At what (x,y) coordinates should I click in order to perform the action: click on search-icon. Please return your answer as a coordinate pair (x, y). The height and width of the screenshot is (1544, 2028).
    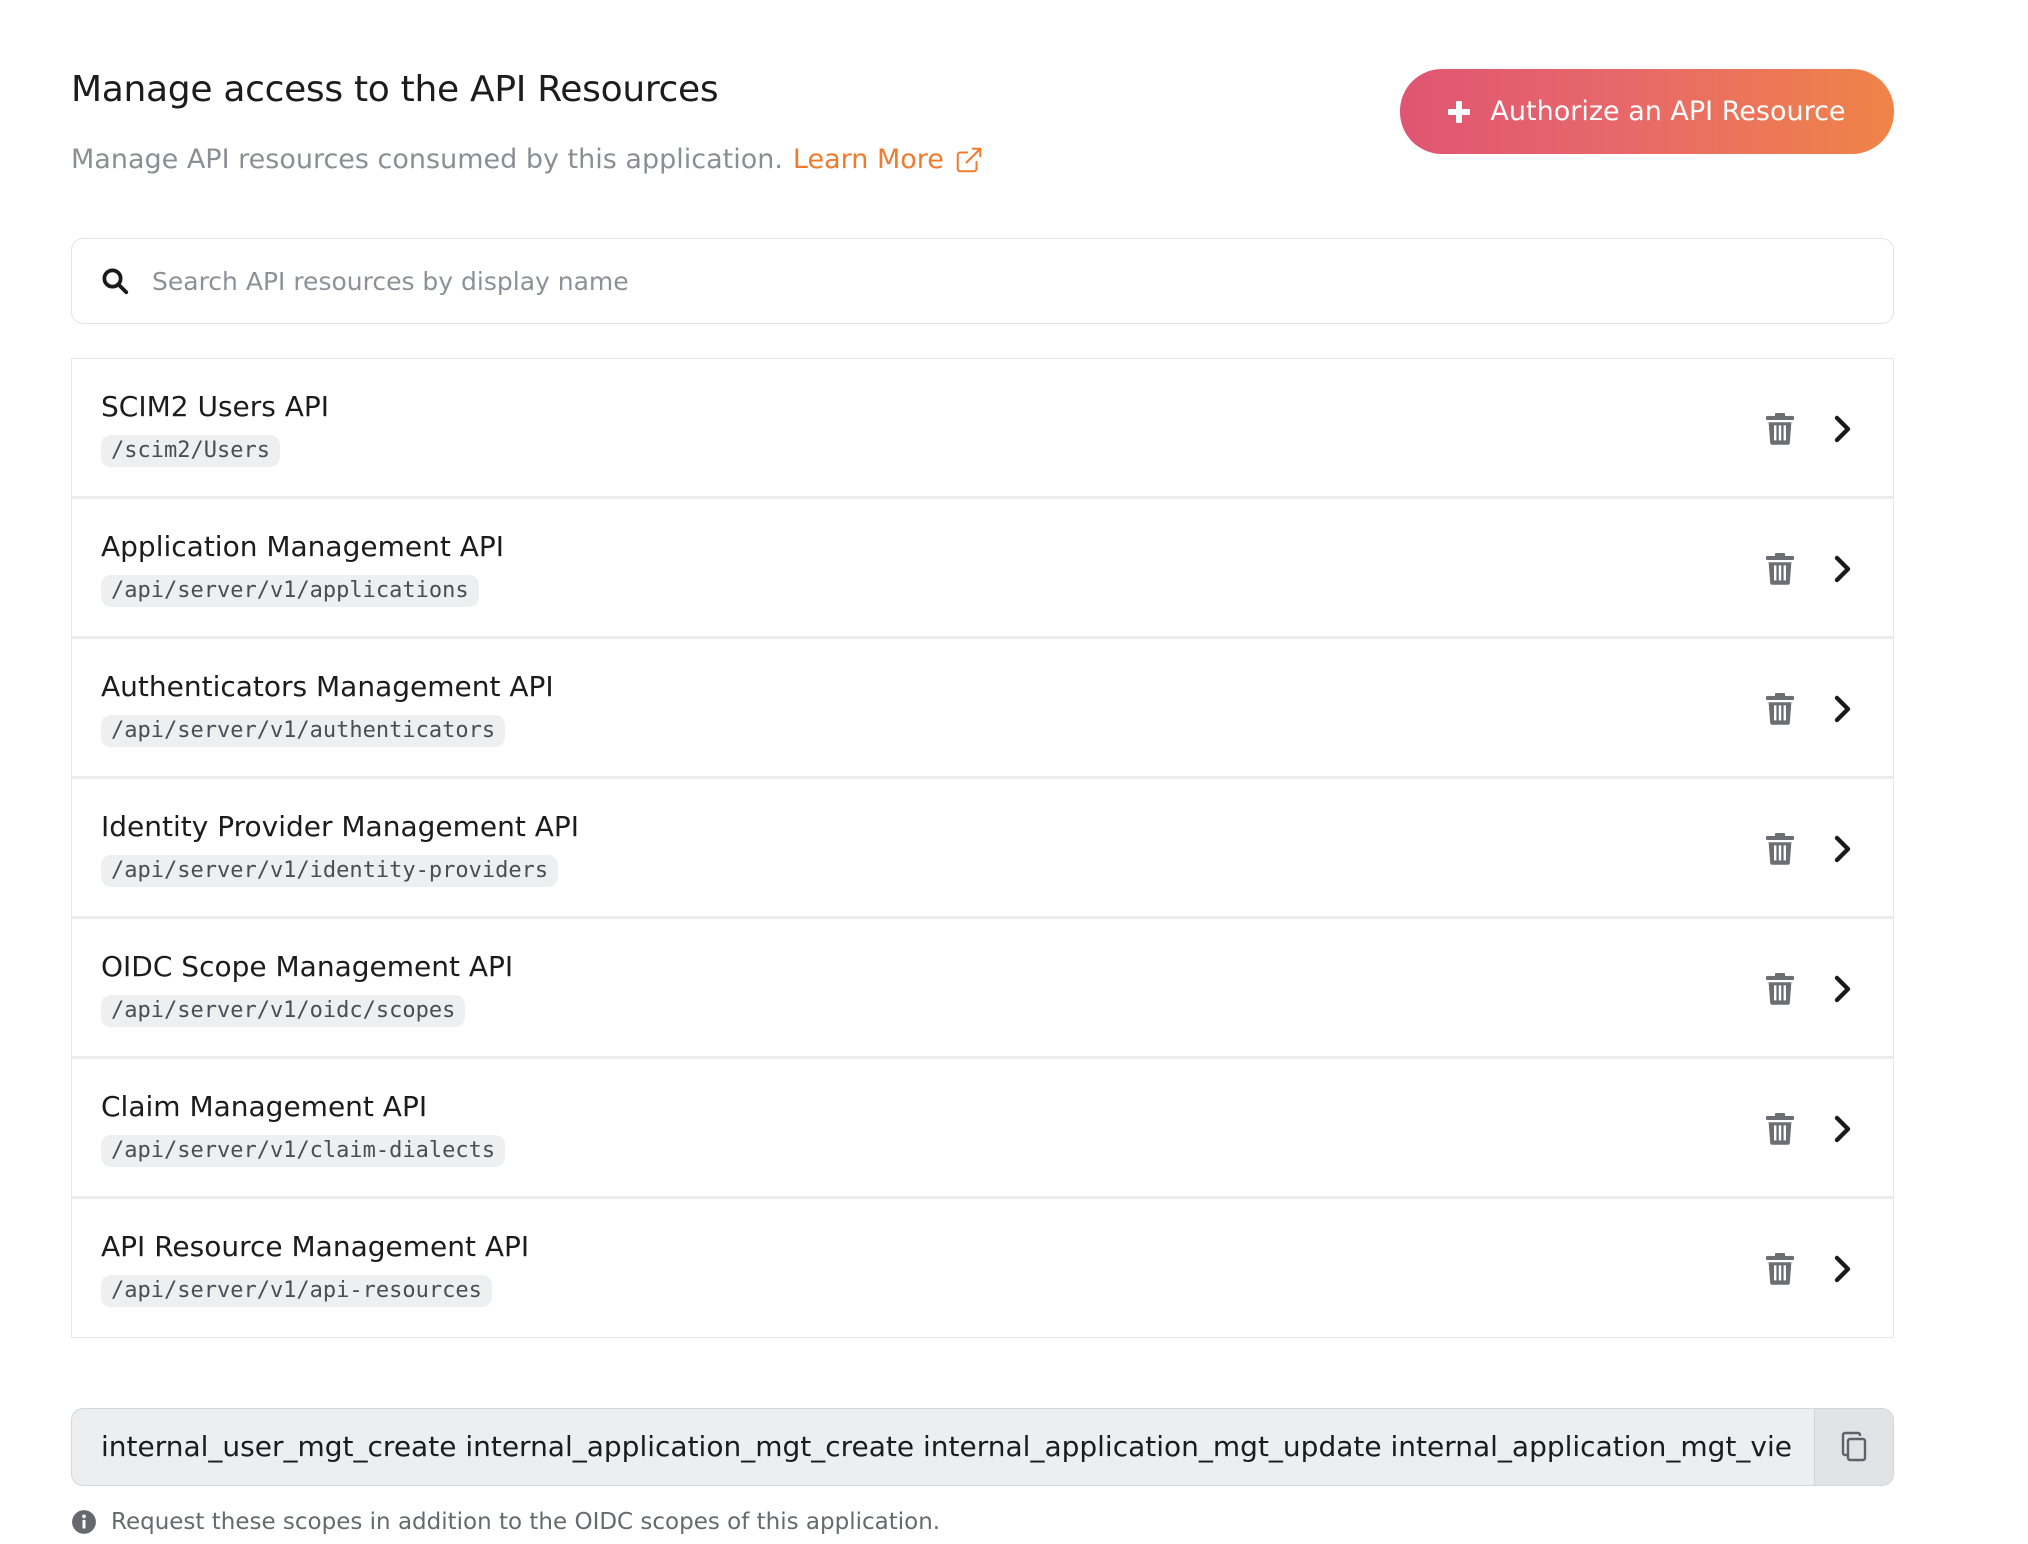
    Looking at the image, I should click on (115, 281).